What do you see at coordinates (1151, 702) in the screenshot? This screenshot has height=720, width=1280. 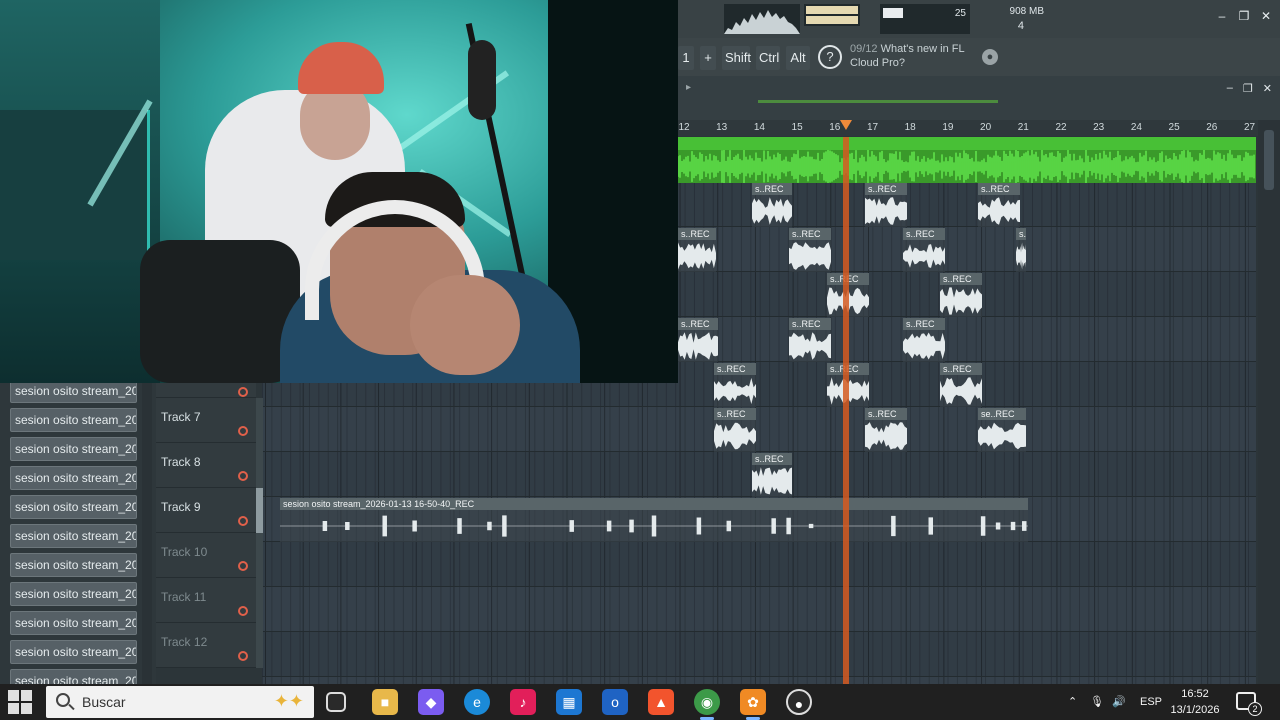 I see `language-indicator: ESP` at bounding box center [1151, 702].